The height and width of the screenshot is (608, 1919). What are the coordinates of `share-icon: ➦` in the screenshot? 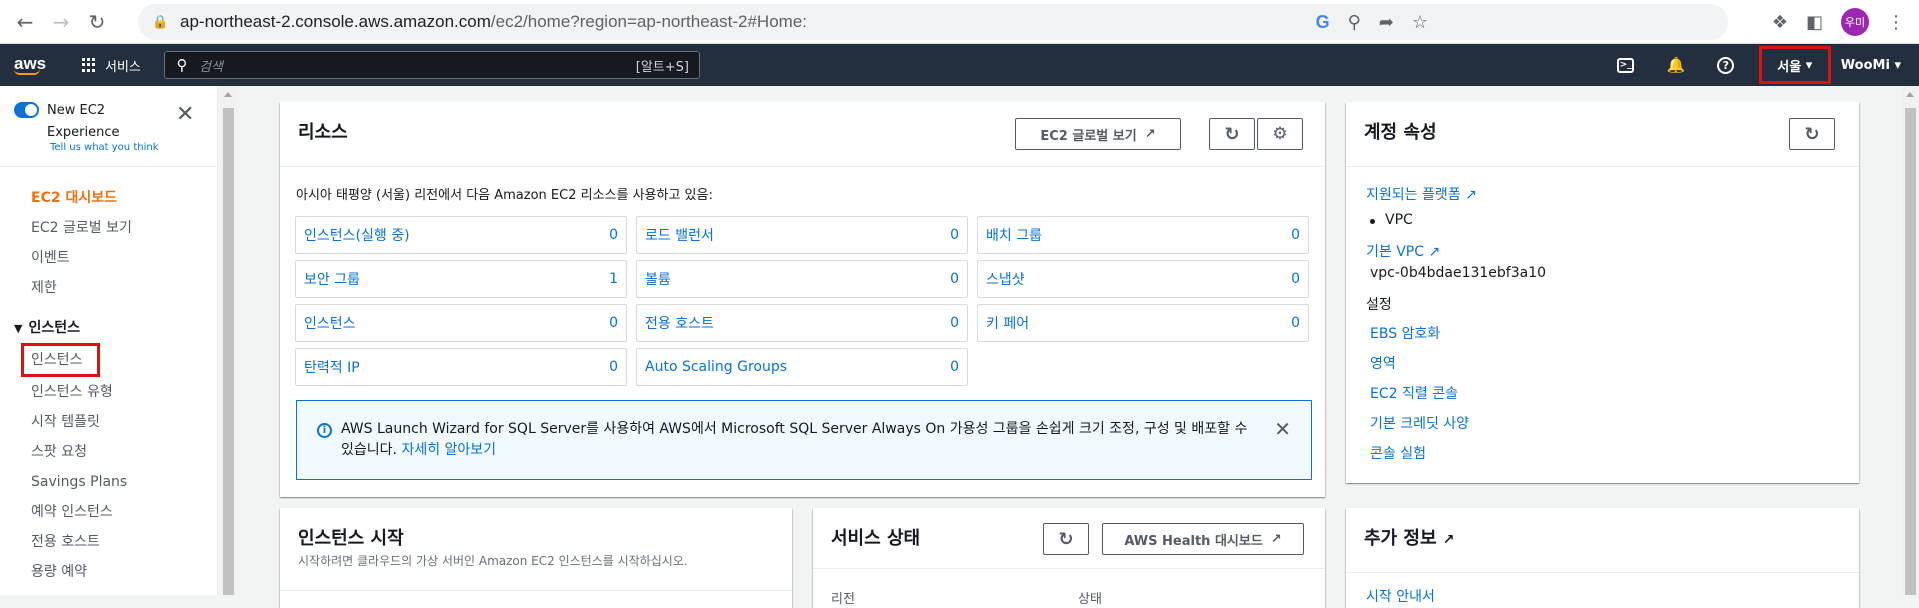 It's located at (1386, 22).